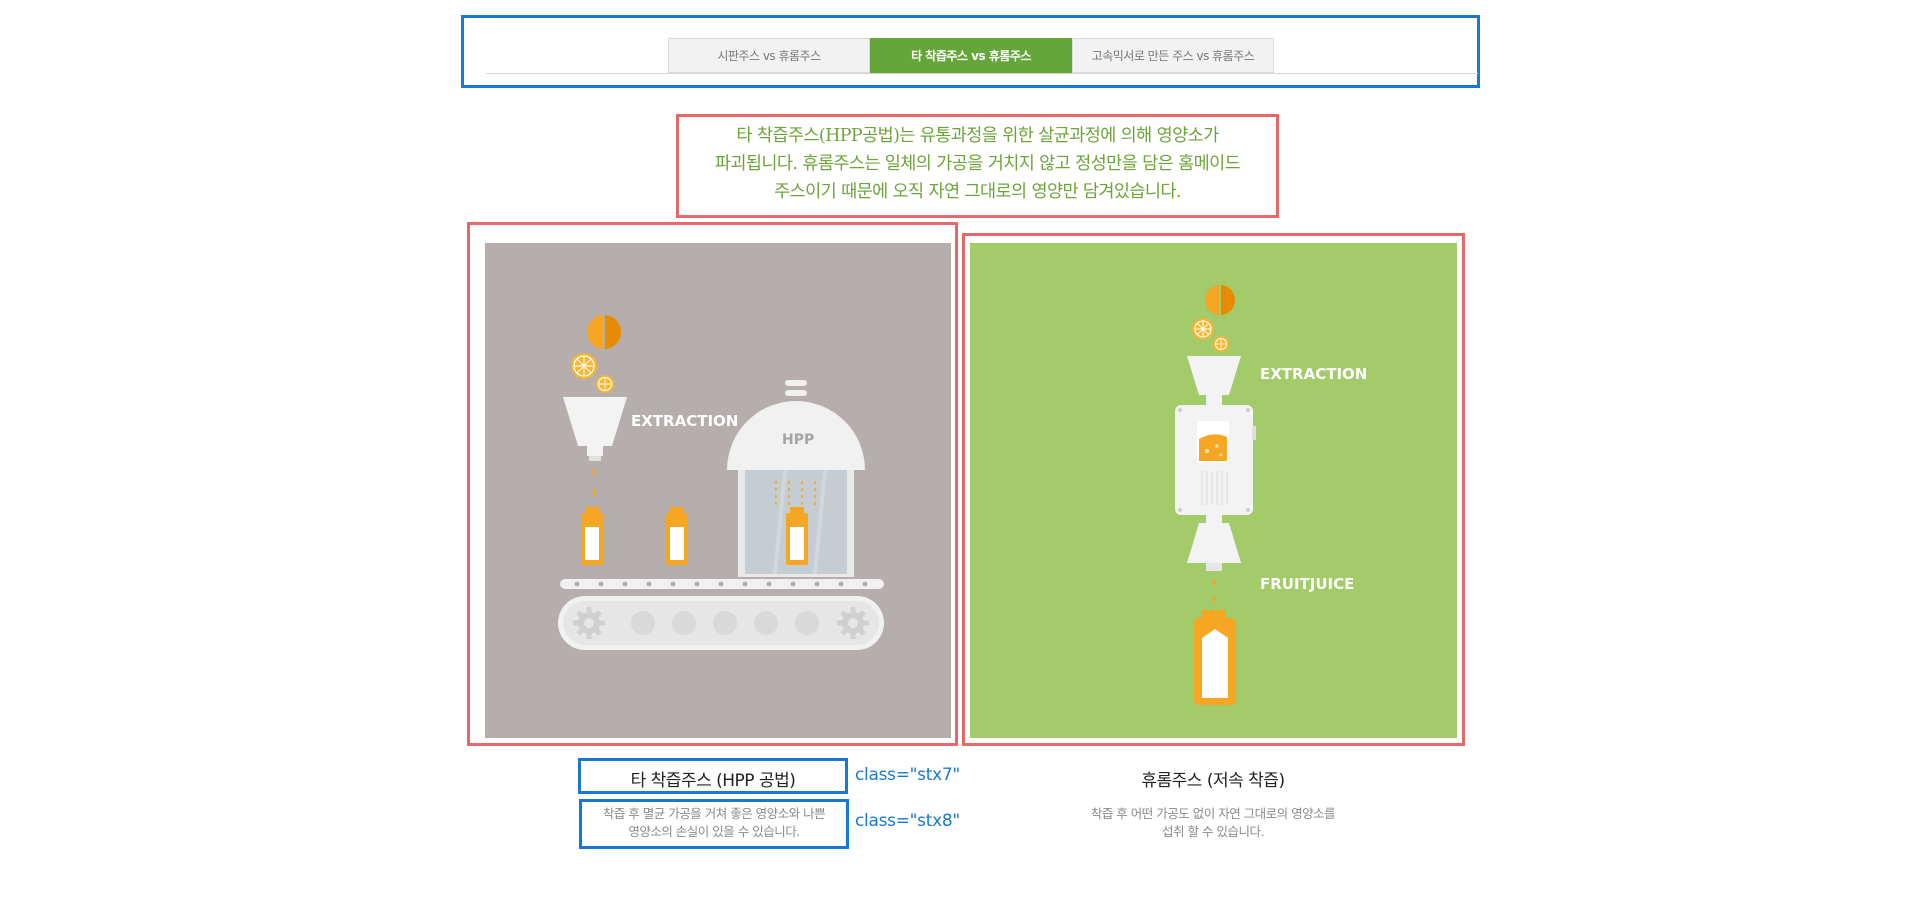 The height and width of the screenshot is (918, 1920). Describe the element at coordinates (713, 781) in the screenshot. I see `left-caption-title: 타 착즙주스 (HPP 공법)` at that location.